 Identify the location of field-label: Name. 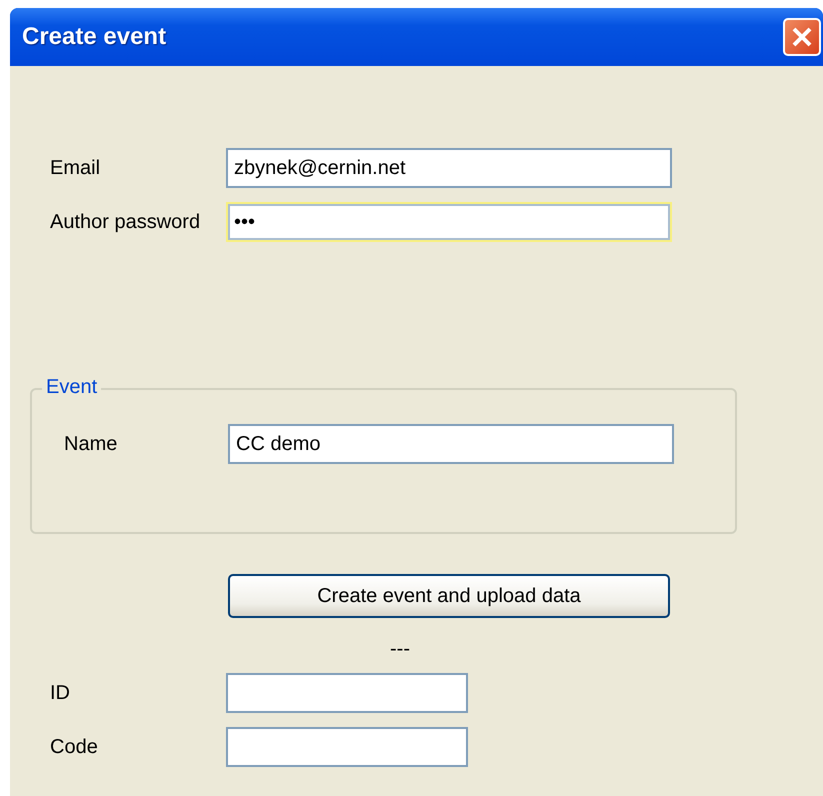
(90, 444).